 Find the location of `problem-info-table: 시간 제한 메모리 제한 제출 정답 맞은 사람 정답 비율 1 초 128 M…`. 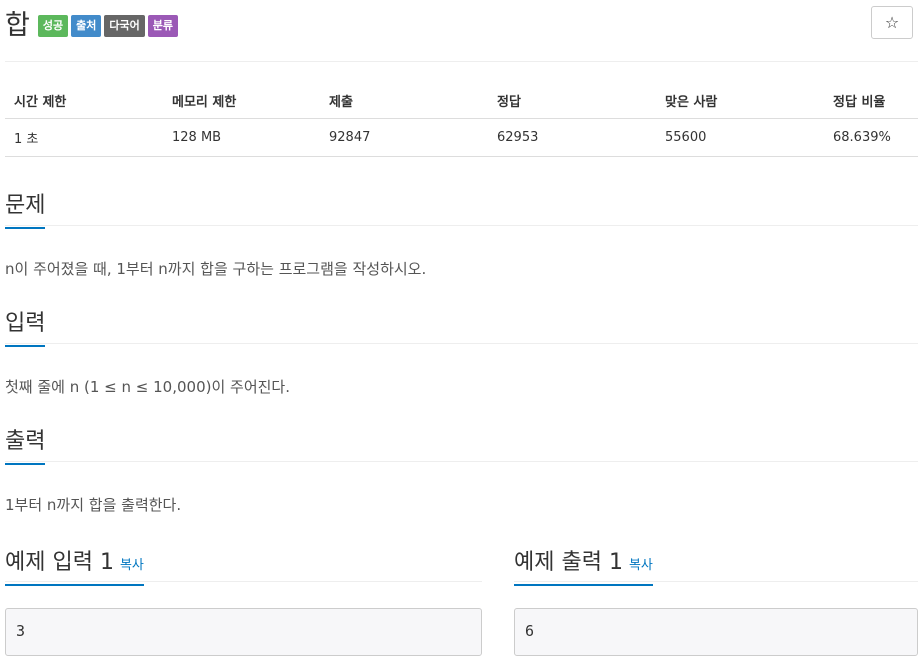

problem-info-table: 시간 제한 메모리 제한 제출 정답 맞은 사람 정답 비율 1 초 128 M… is located at coordinates (461, 120).